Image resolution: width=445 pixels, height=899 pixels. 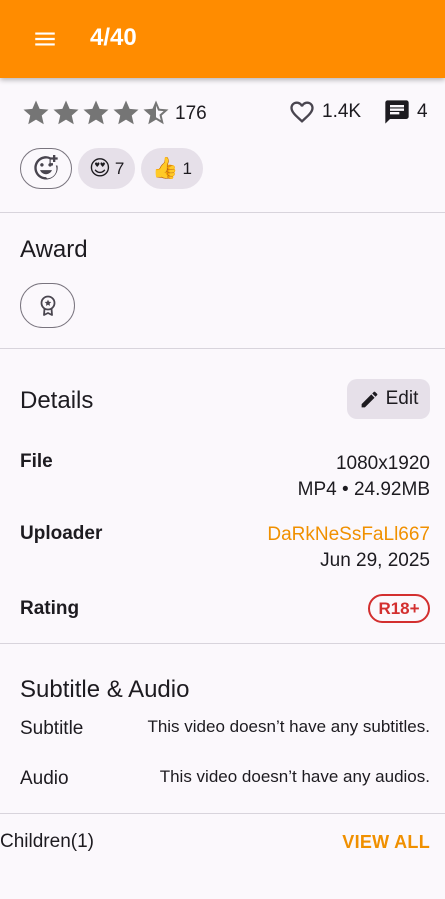 What do you see at coordinates (375, 560) in the screenshot?
I see `upload-date: Jun 29, 2025` at bounding box center [375, 560].